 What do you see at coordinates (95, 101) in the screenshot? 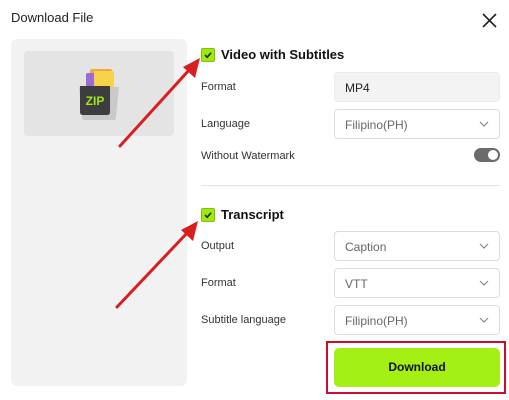
I see `zip-label: ZIP` at bounding box center [95, 101].